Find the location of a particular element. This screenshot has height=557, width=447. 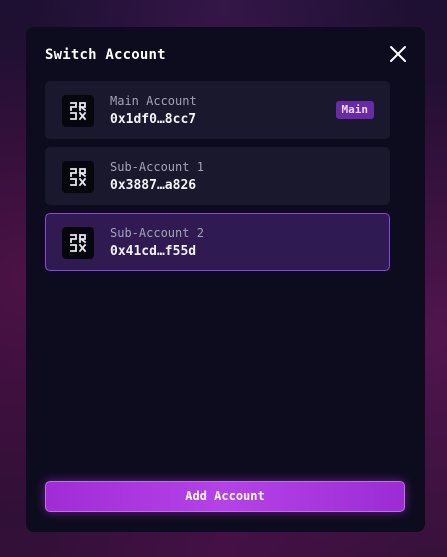

modal-title: Switch Account is located at coordinates (105, 55).